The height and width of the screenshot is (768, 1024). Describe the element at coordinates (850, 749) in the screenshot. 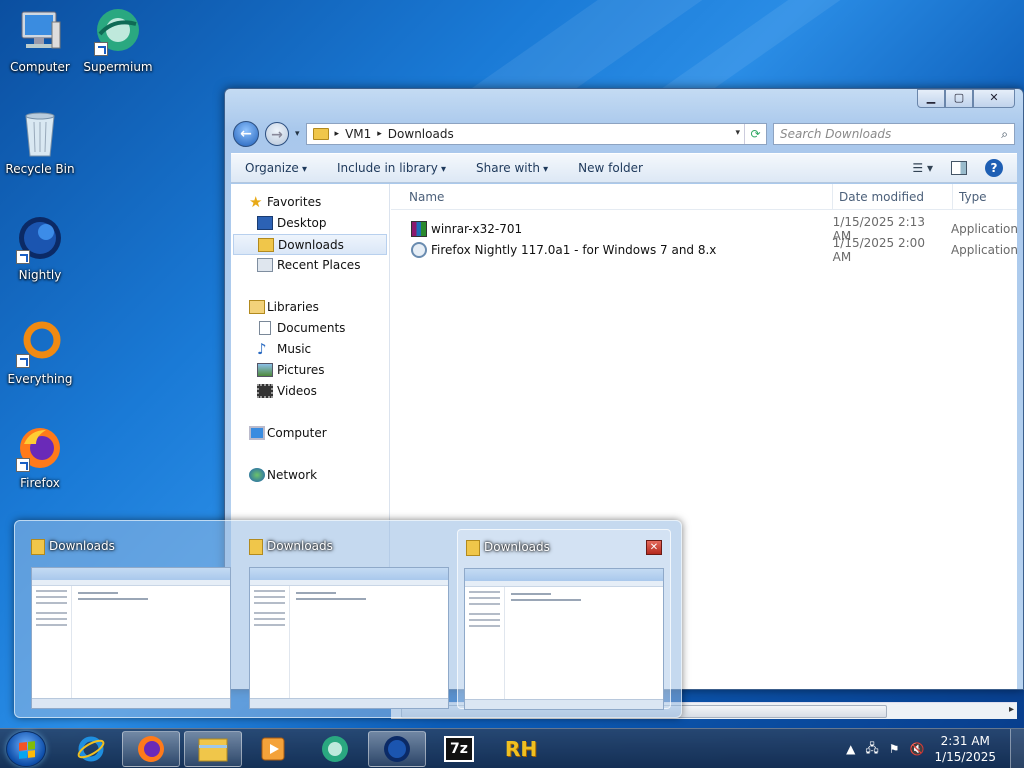

I see `show-hidden-icons-icon: ▲` at that location.